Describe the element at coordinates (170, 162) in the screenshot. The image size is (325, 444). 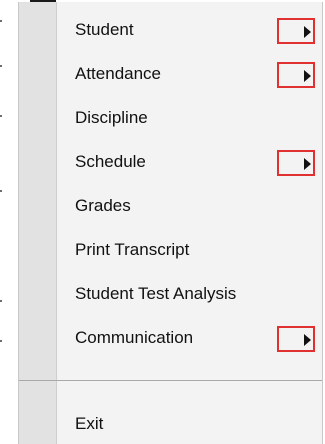
I see `menu-item-schedule: Schedule` at that location.